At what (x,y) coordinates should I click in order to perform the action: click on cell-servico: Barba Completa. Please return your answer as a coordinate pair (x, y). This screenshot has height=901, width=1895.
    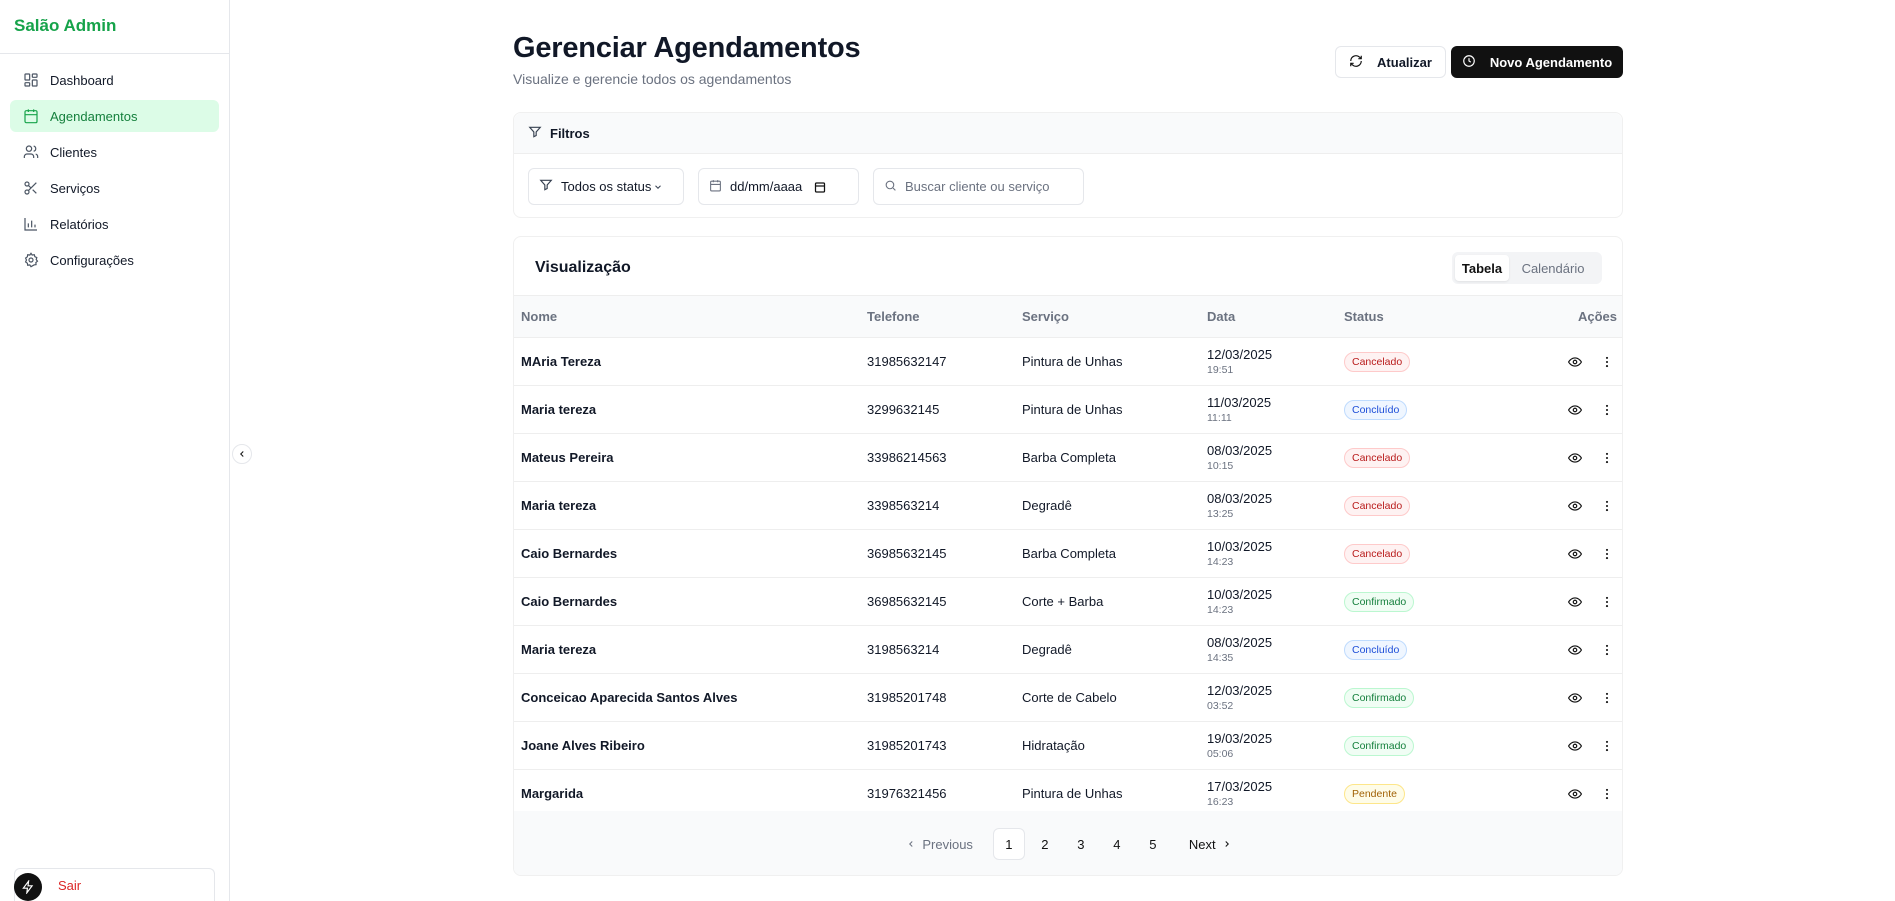
    Looking at the image, I should click on (1069, 553).